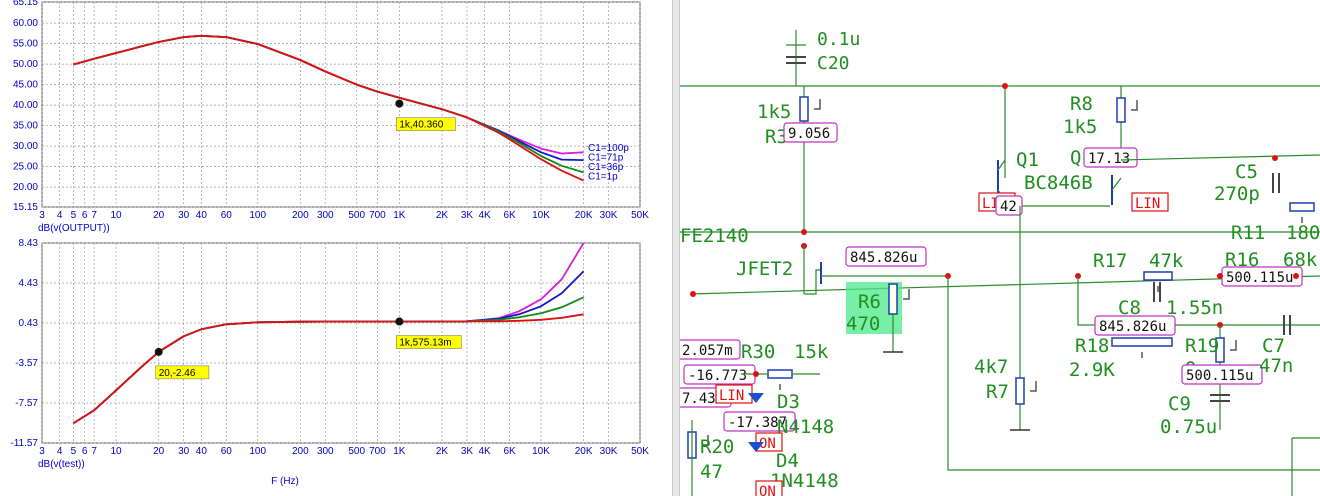 Image resolution: width=1320 pixels, height=496 pixels. What do you see at coordinates (29, 283) in the screenshot?
I see `y-tick-label: 4.43` at bounding box center [29, 283].